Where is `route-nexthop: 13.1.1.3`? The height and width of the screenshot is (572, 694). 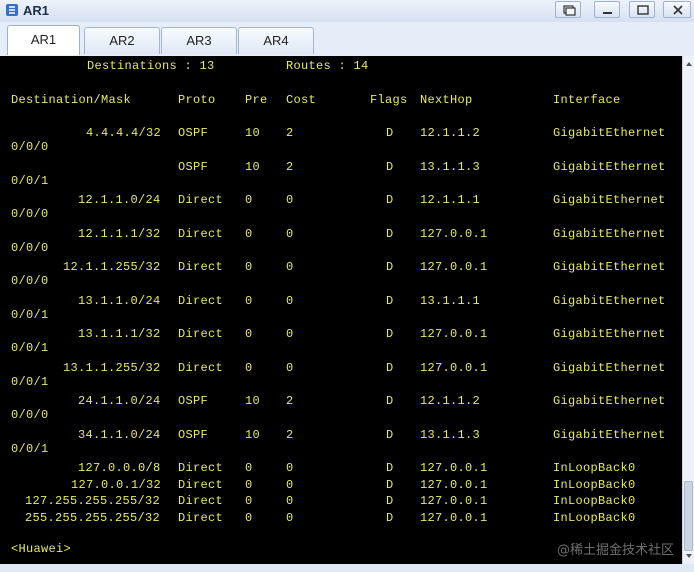
route-nexthop: 13.1.1.3 is located at coordinates (450, 434).